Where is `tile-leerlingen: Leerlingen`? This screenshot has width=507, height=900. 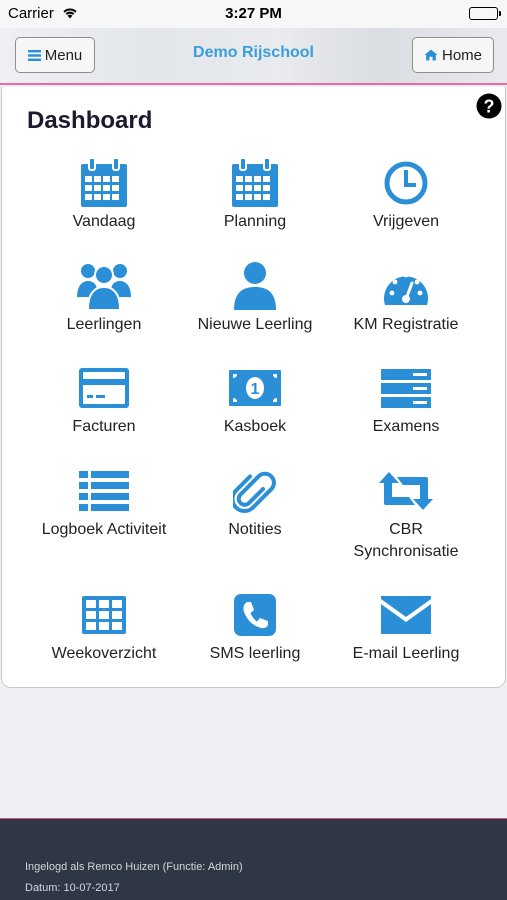
tile-leerlingen: Leerlingen is located at coordinates (104, 298).